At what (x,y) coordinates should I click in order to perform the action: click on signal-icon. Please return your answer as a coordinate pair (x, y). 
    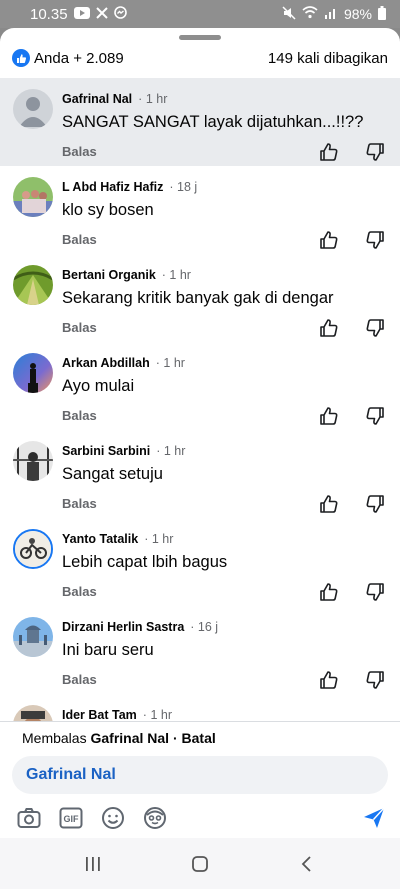
    Looking at the image, I should click on (331, 14).